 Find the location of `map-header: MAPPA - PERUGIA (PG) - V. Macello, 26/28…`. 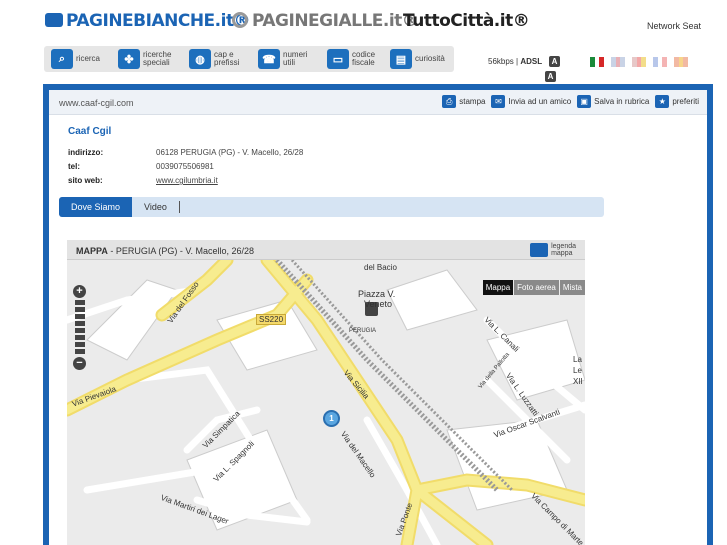

map-header: MAPPA - PERUGIA (PG) - V. Macello, 26/28… is located at coordinates (326, 250).